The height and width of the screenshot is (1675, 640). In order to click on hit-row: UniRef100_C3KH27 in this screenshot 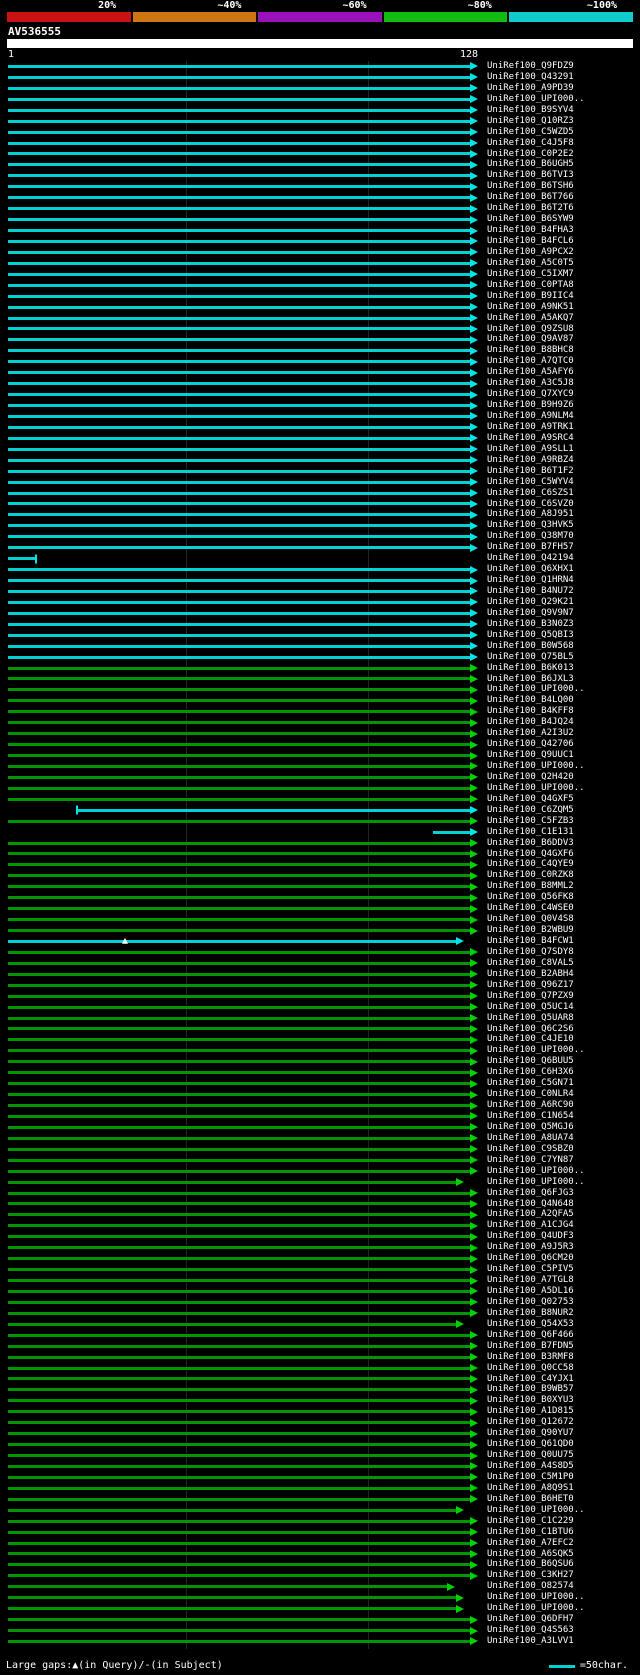, I will do `click(320, 1575)`.